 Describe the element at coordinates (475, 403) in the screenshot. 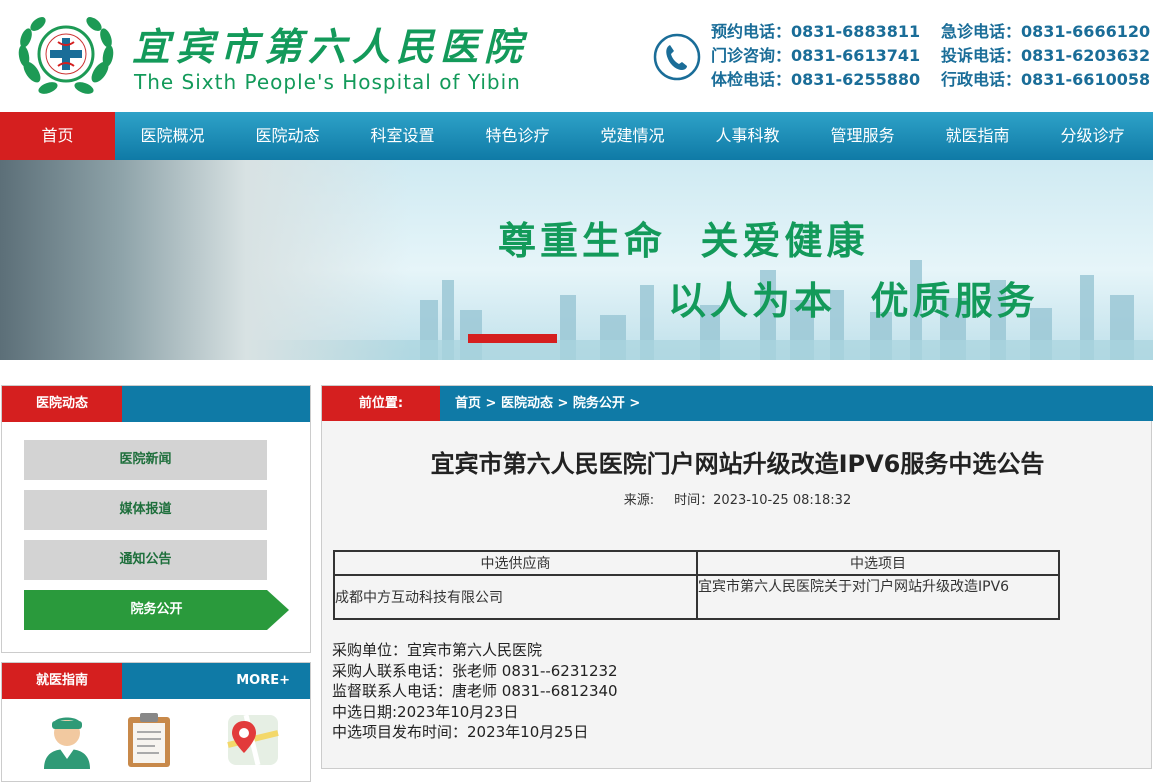

I see `breadcrumb-home: 首页 >` at that location.